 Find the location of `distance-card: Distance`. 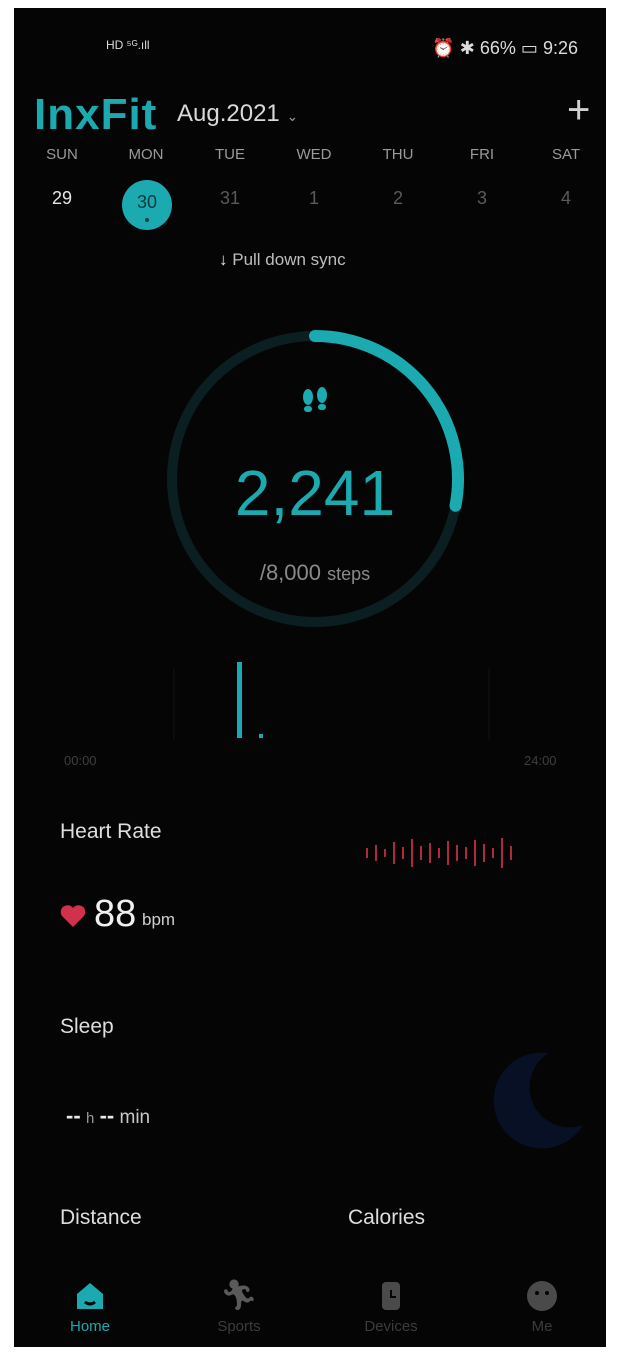

distance-card: Distance is located at coordinates (172, 1223).